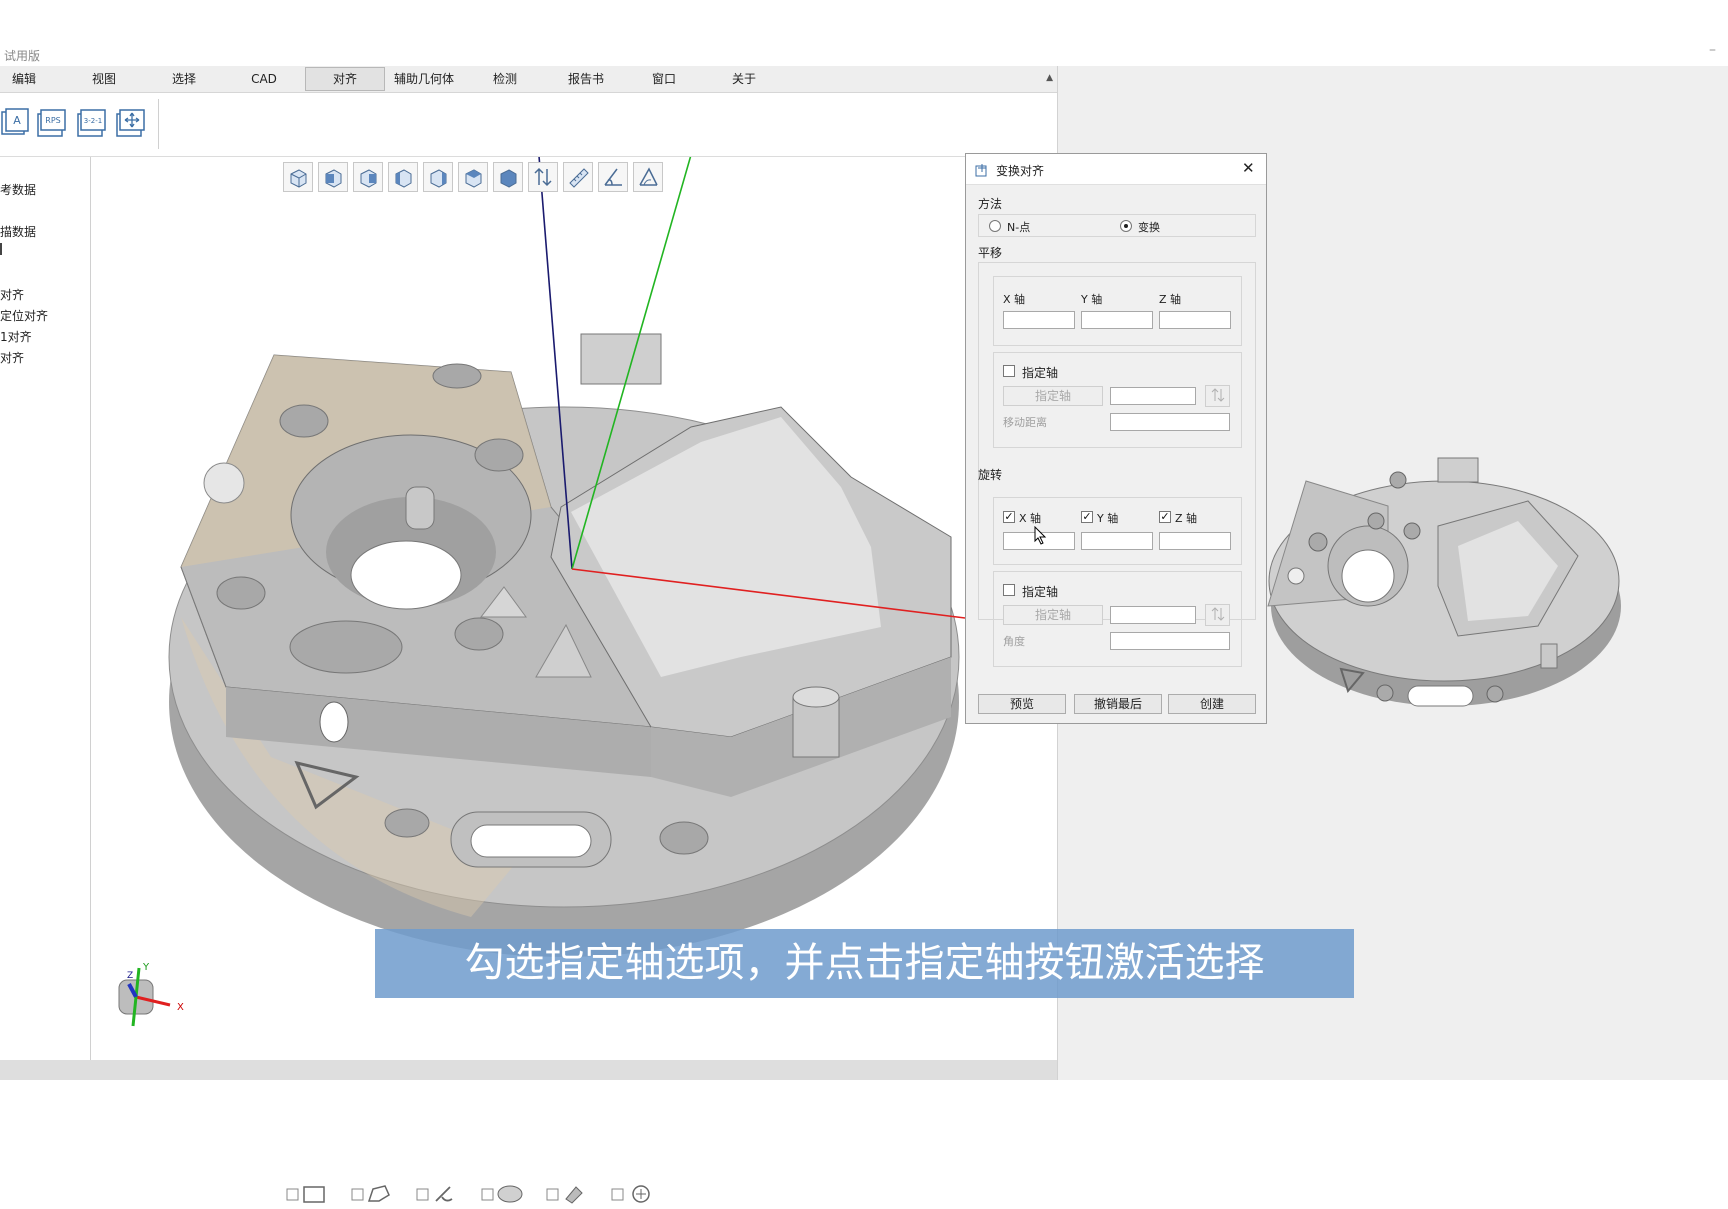 The image size is (1728, 1209). I want to click on triad-x-label: X, so click(180, 1007).